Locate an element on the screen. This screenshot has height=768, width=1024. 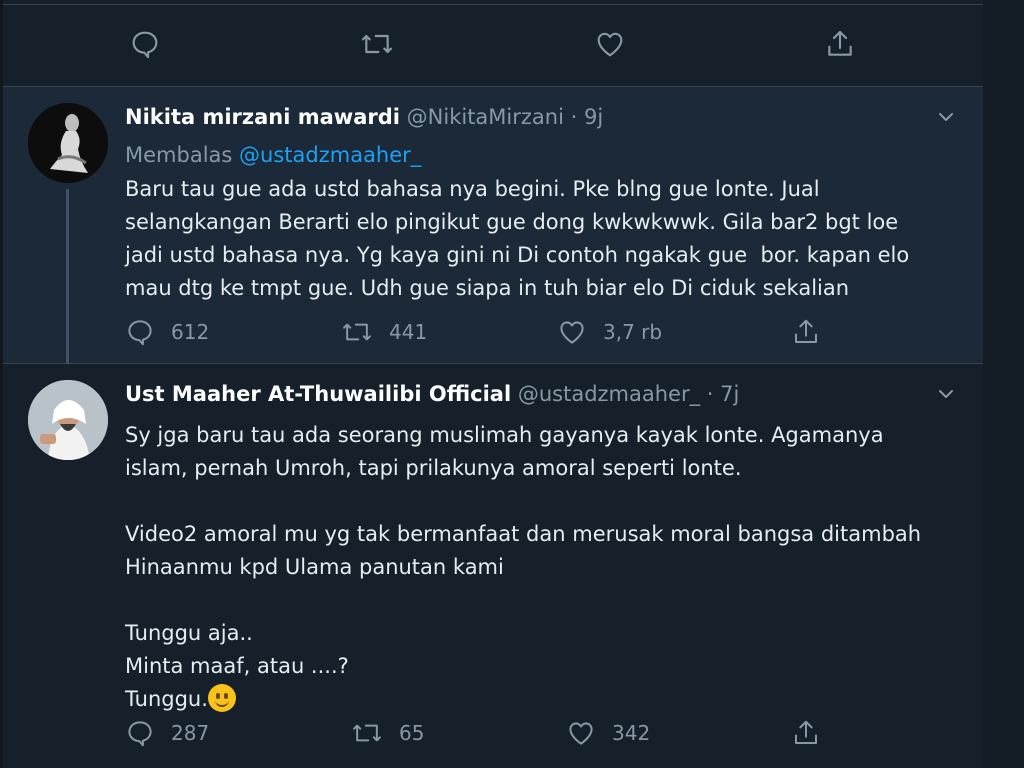
user-handle: @ustadzmaaher_ is located at coordinates (609, 394).